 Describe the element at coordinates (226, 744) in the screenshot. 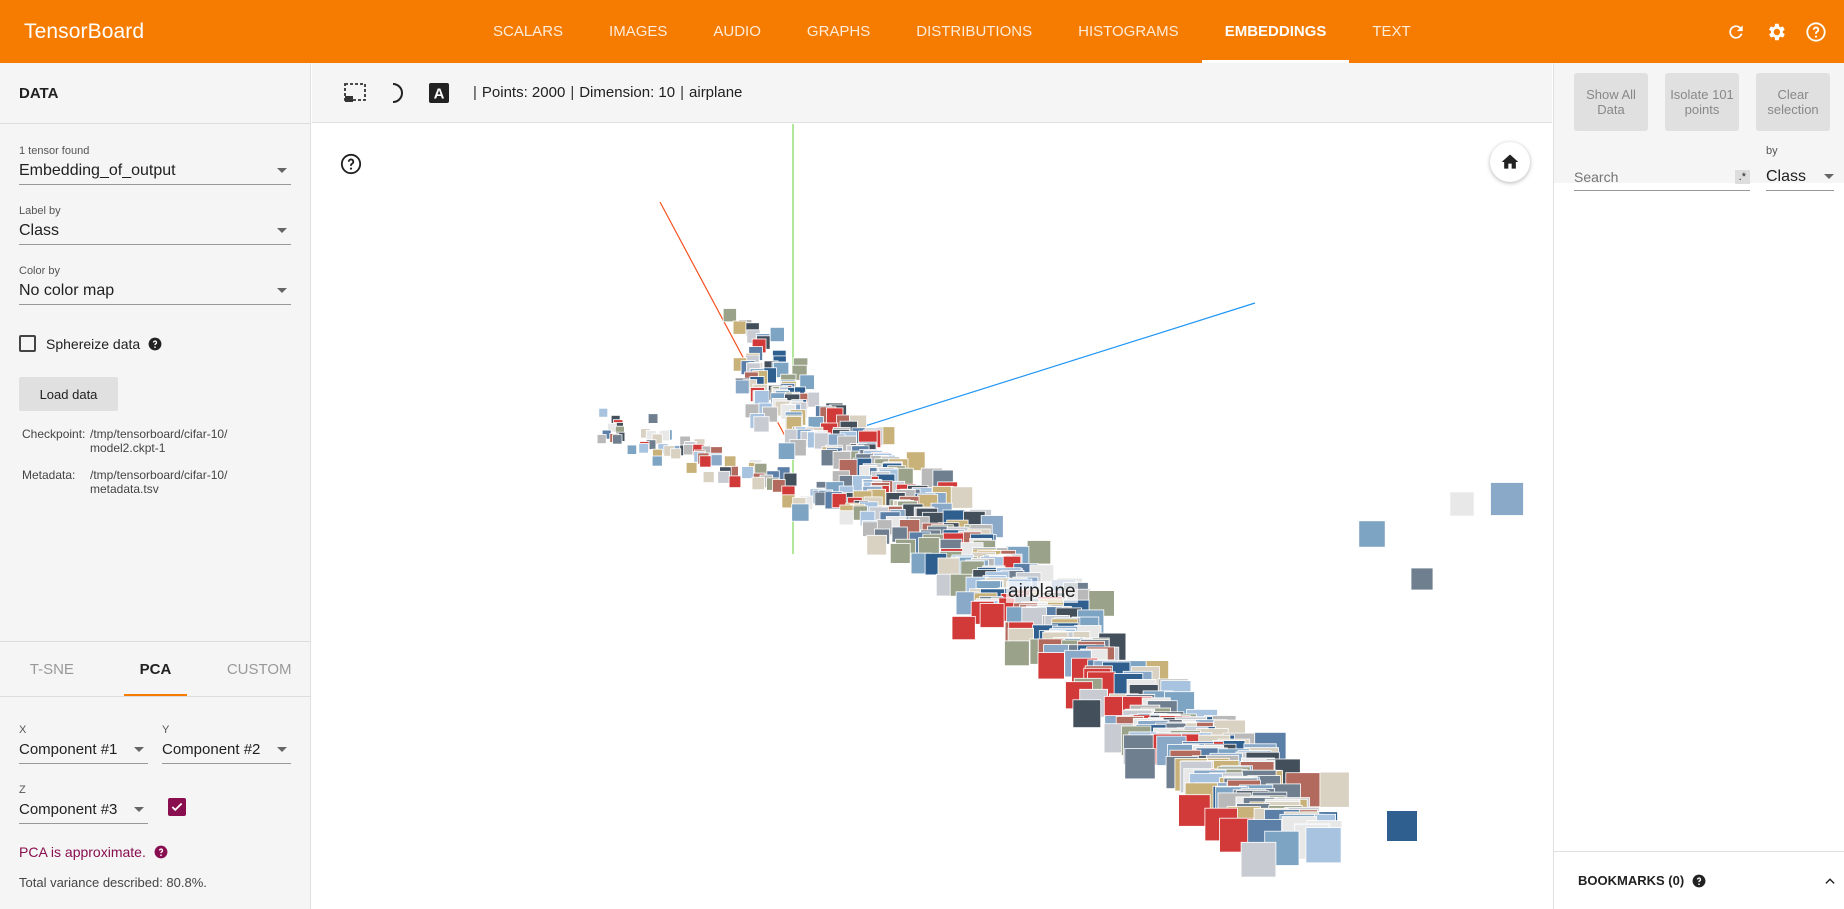

I see `pca-y-select: Y Component #2` at that location.